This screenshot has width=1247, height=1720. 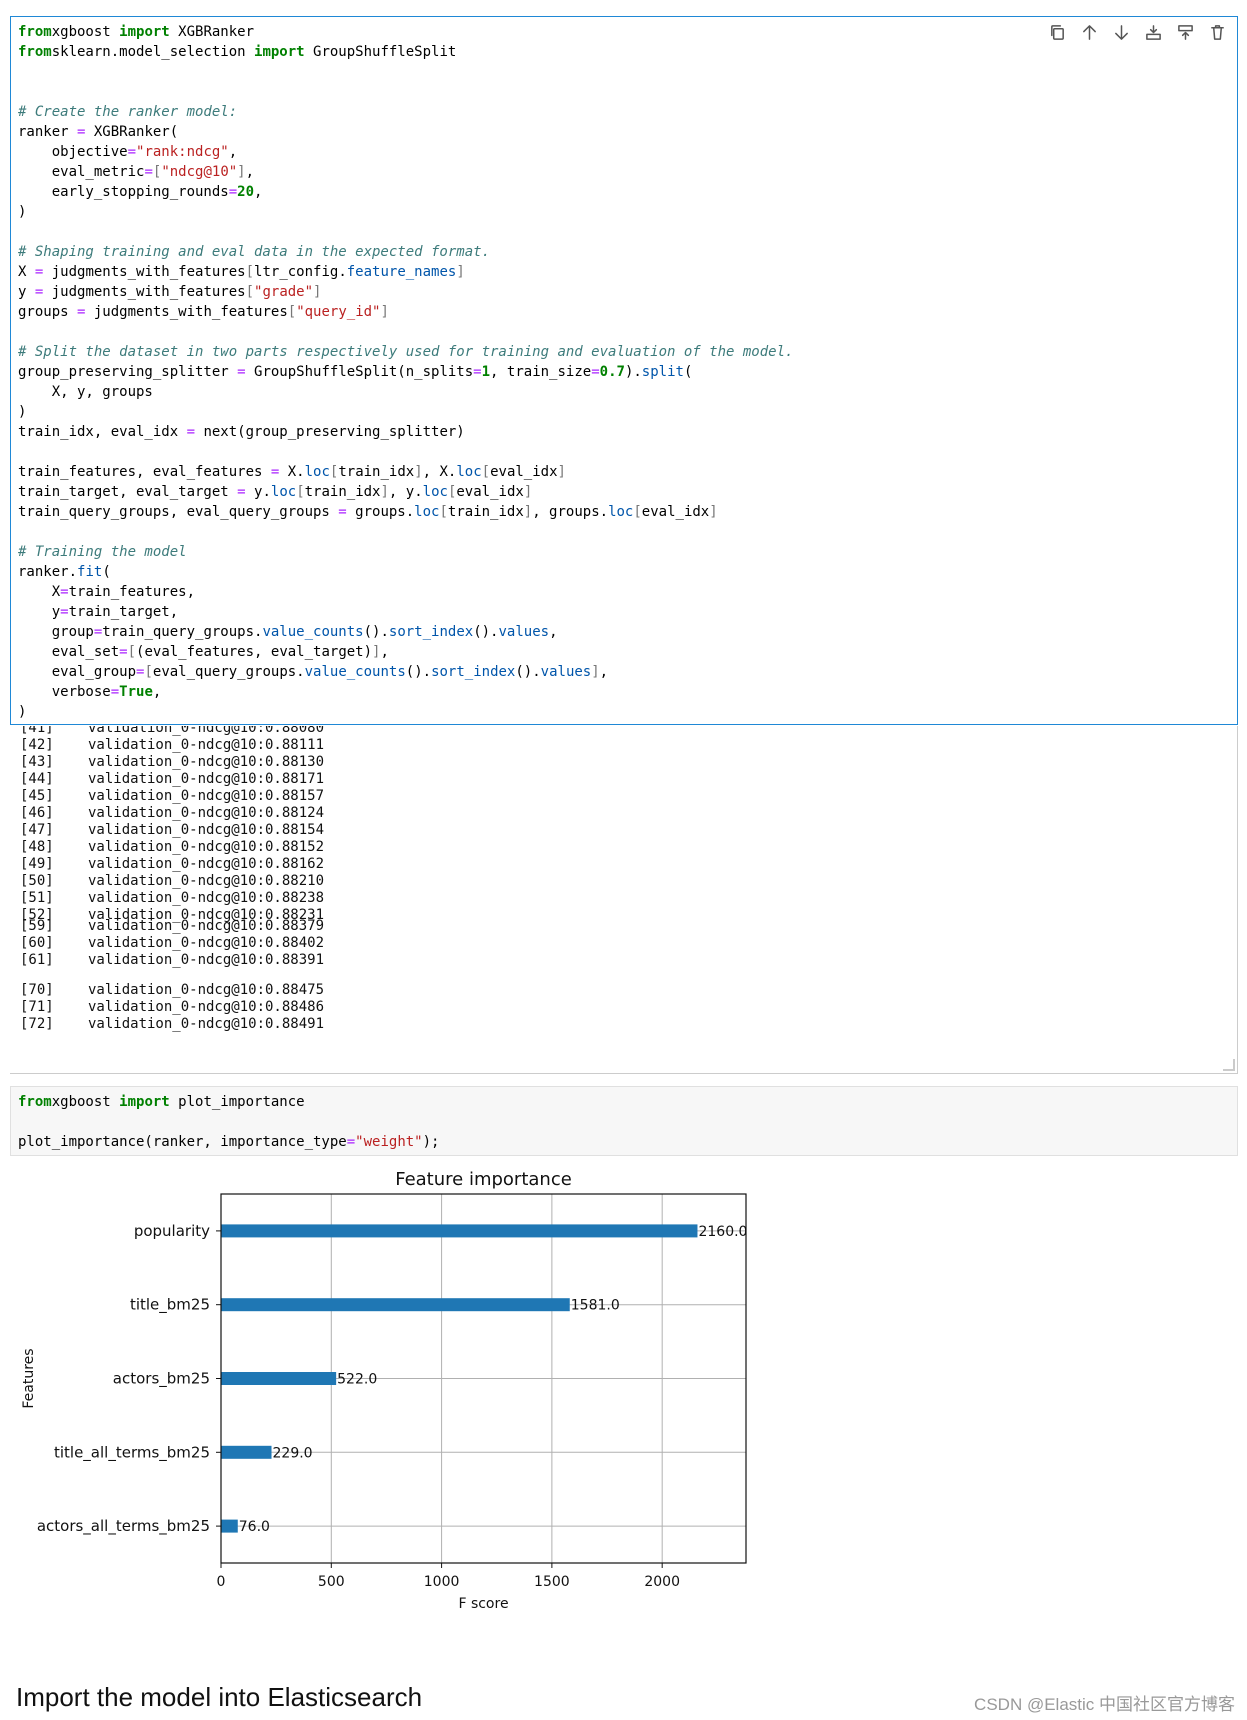 I want to click on log-metric: validation_0-ndcg@10:0.88402, so click(x=206, y=943).